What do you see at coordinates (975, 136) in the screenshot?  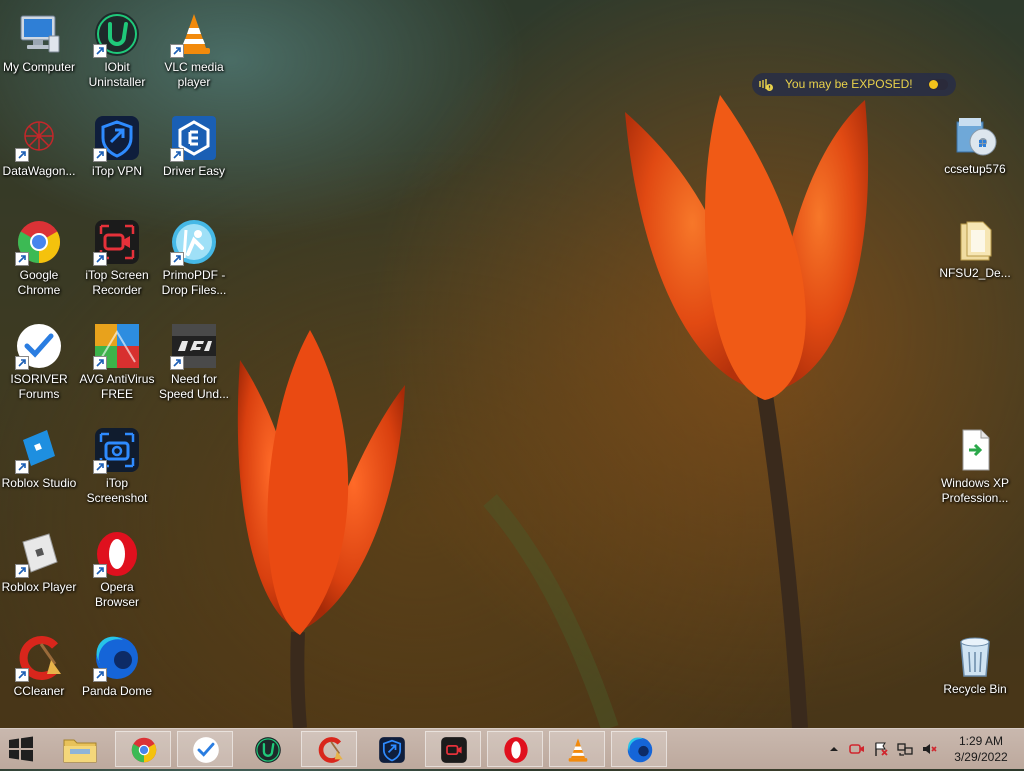 I see `installer-icon` at bounding box center [975, 136].